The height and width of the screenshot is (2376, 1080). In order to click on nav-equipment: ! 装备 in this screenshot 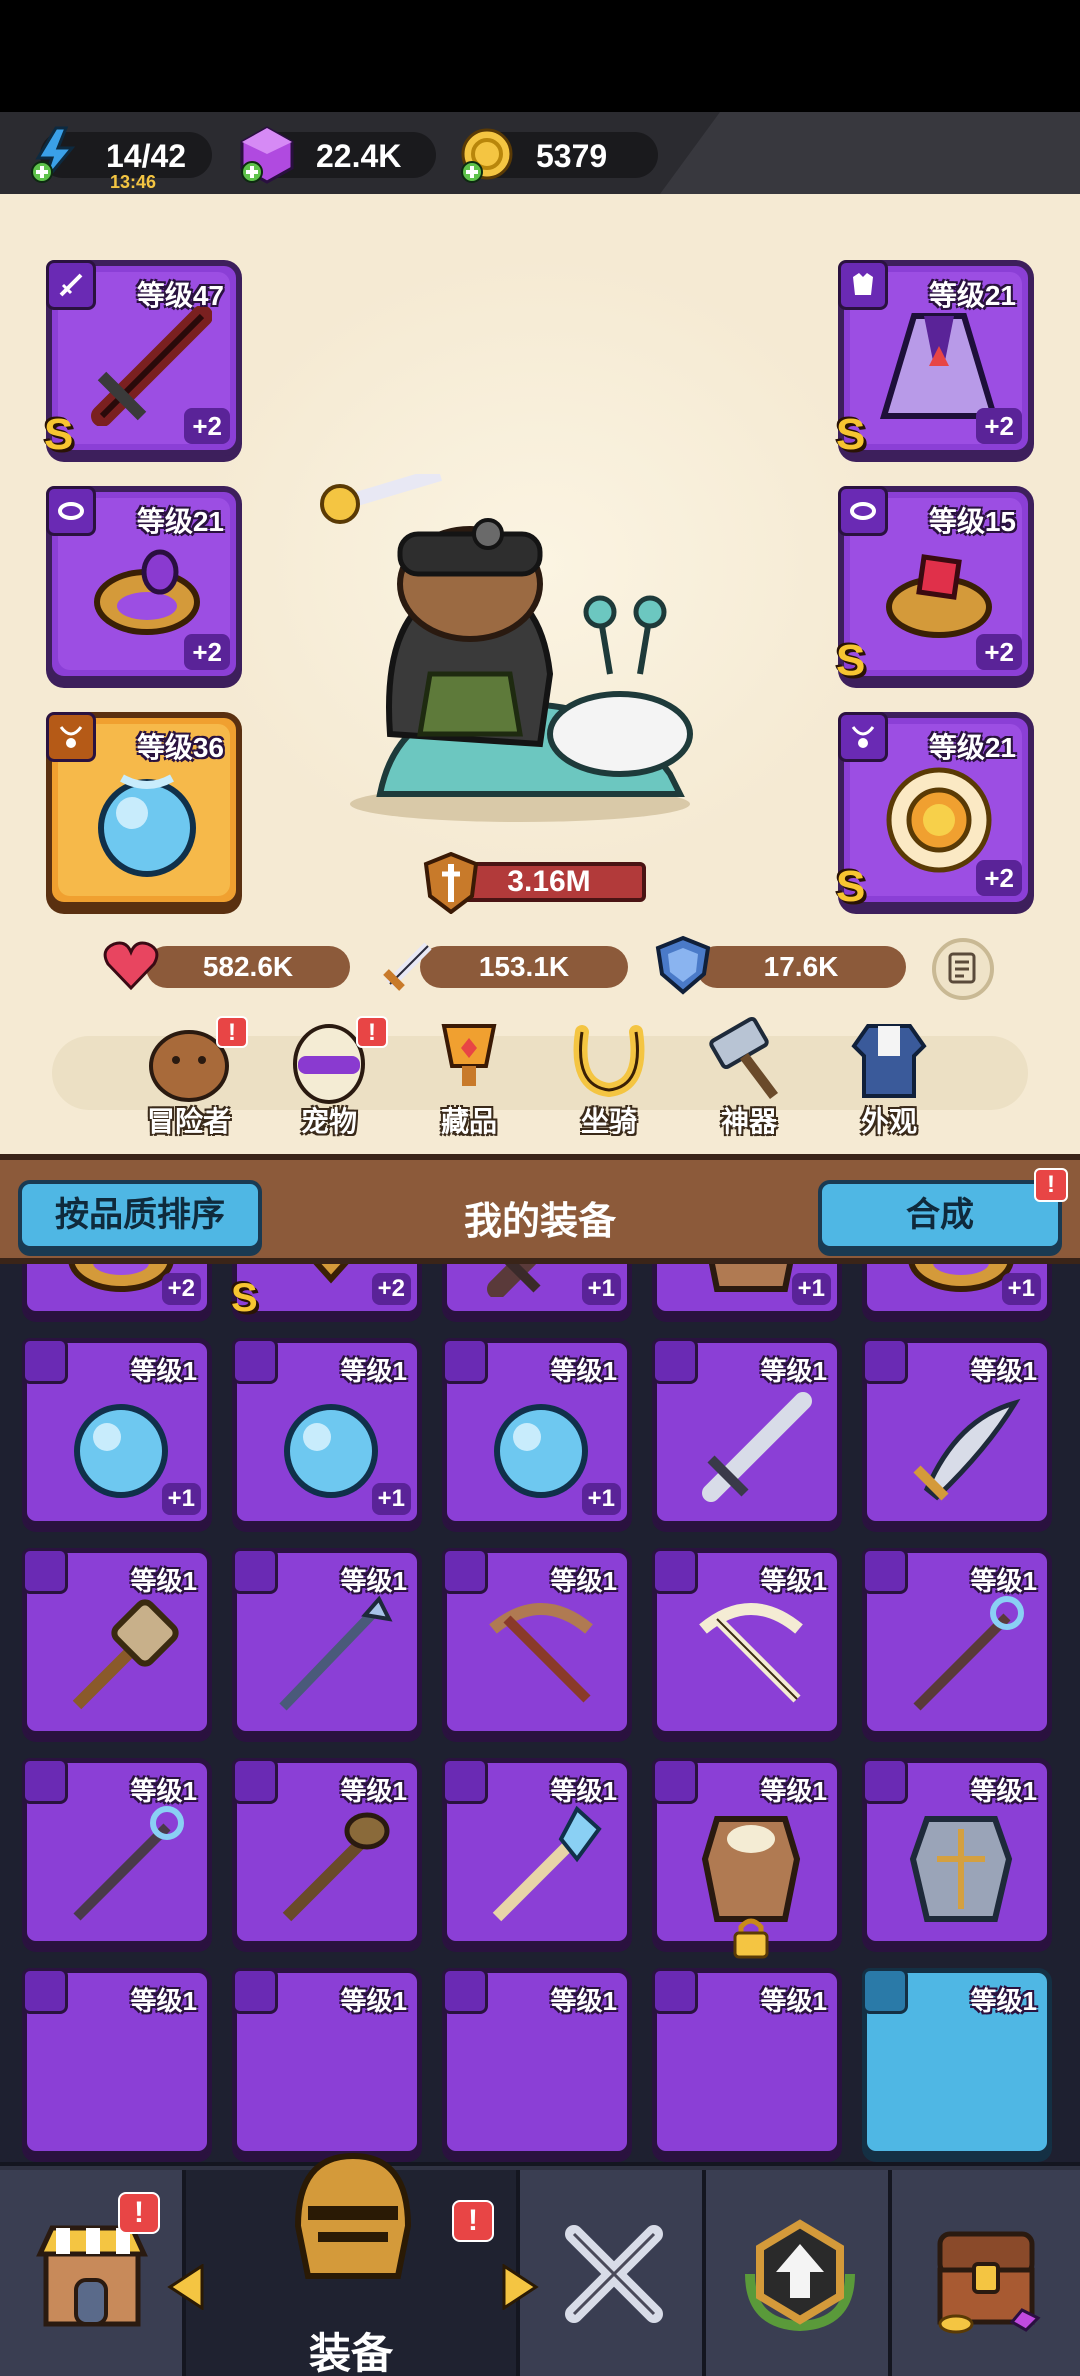, I will do `click(353, 2264)`.